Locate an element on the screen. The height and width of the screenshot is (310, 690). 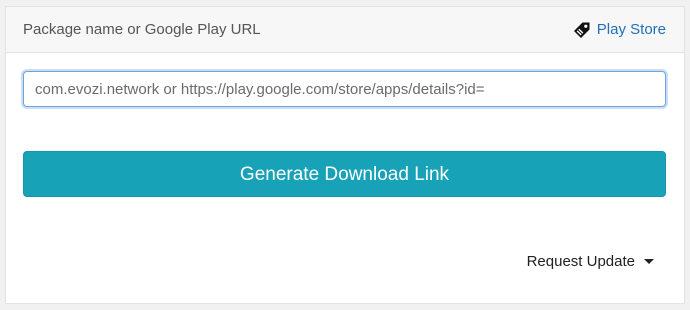
request-update-label: Request Update is located at coordinates (580, 261).